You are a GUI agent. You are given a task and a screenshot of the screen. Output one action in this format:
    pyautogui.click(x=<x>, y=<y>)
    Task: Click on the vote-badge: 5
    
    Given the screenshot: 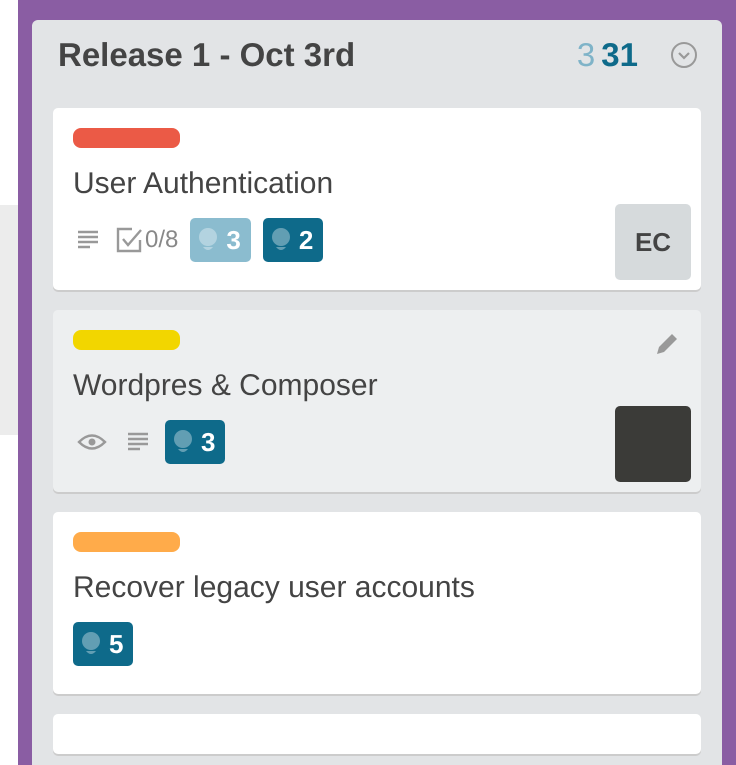 What is the action you would take?
    pyautogui.click(x=103, y=644)
    